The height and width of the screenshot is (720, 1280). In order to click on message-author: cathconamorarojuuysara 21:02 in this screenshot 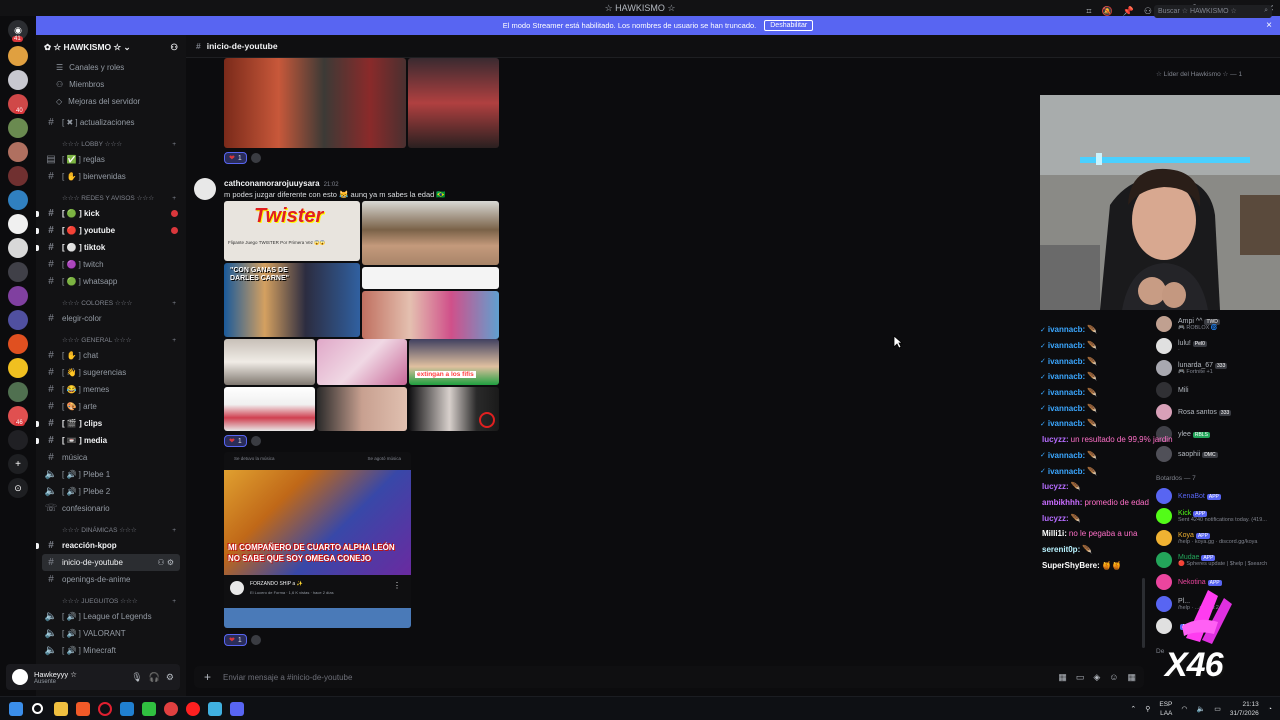, I will do `click(281, 183)`.